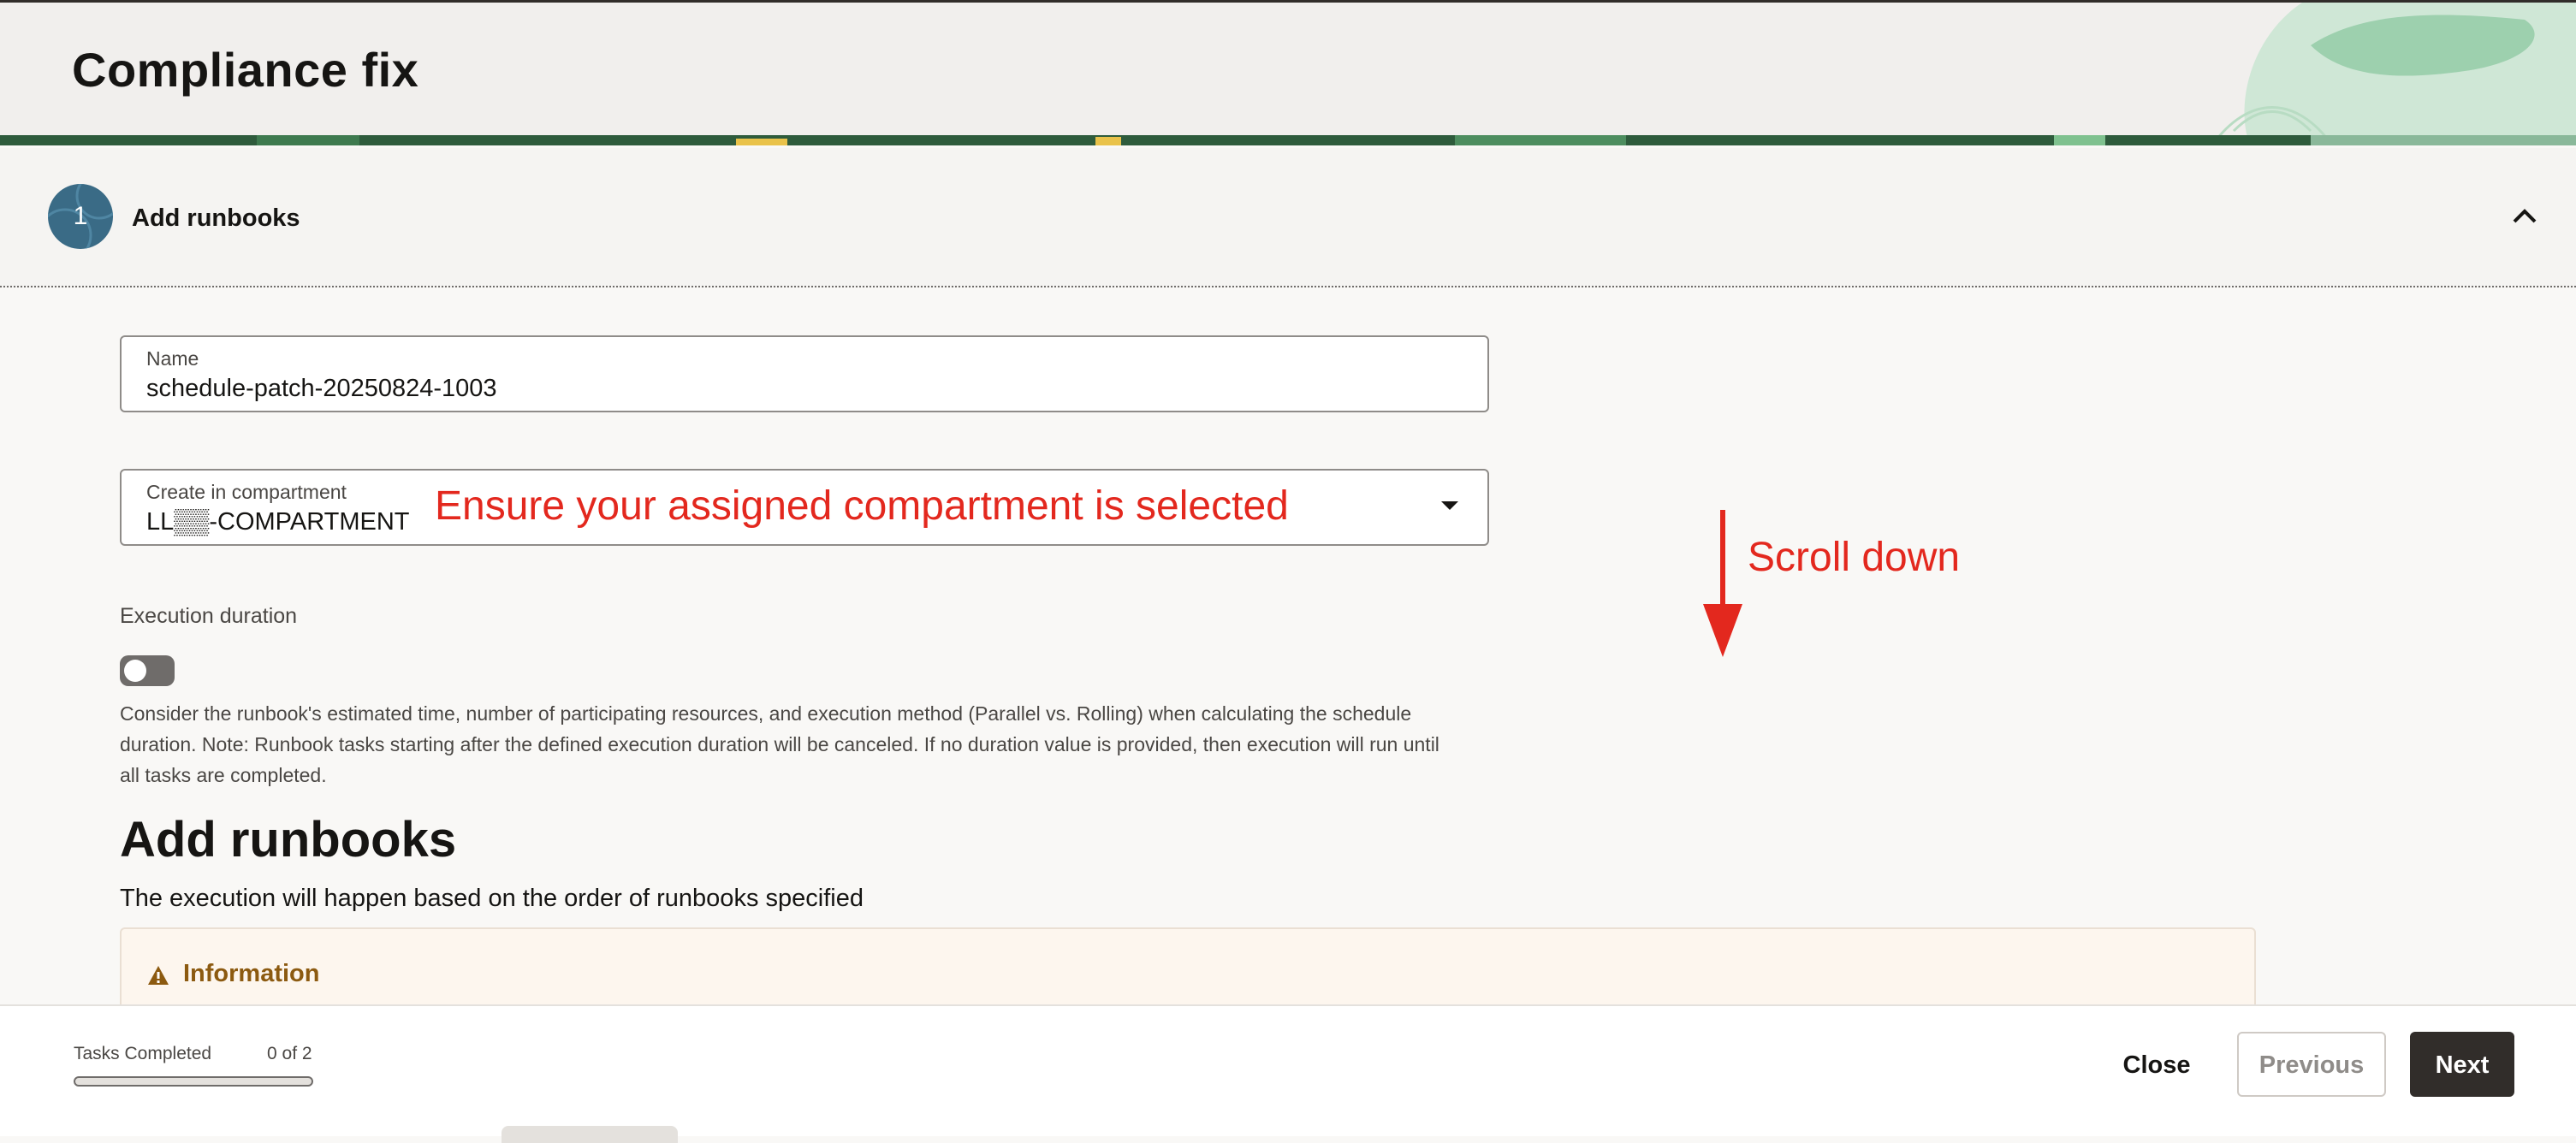 The width and height of the screenshot is (2576, 1143). I want to click on name-field: Name schedule-patch-20250824-1003, so click(804, 373).